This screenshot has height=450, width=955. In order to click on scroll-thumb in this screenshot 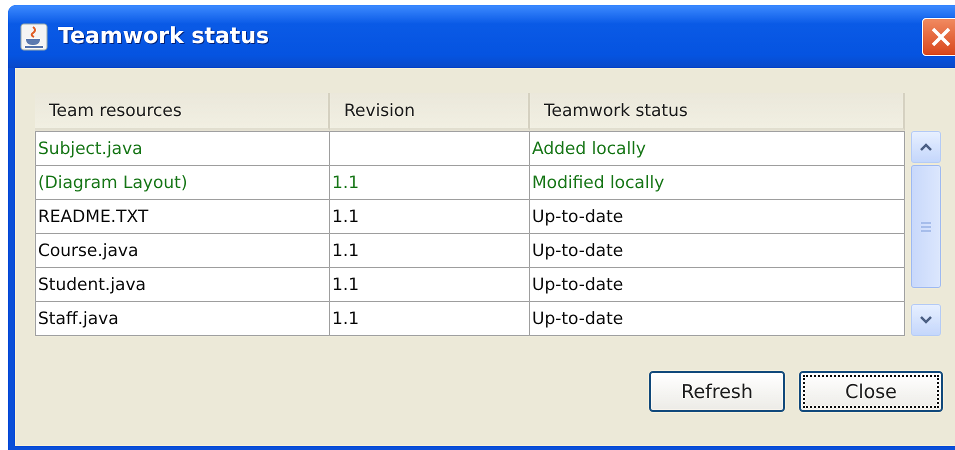, I will do `click(926, 226)`.